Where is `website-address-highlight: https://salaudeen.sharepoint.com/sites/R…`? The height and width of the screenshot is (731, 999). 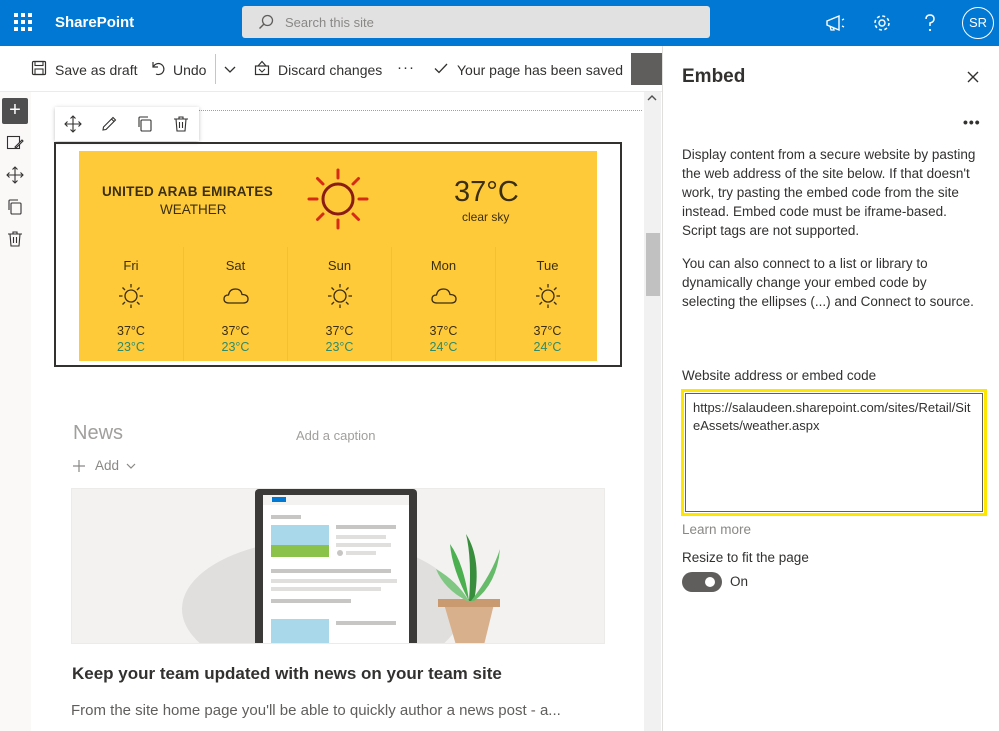
website-address-highlight: https://salaudeen.sharepoint.com/sites/R… is located at coordinates (834, 452).